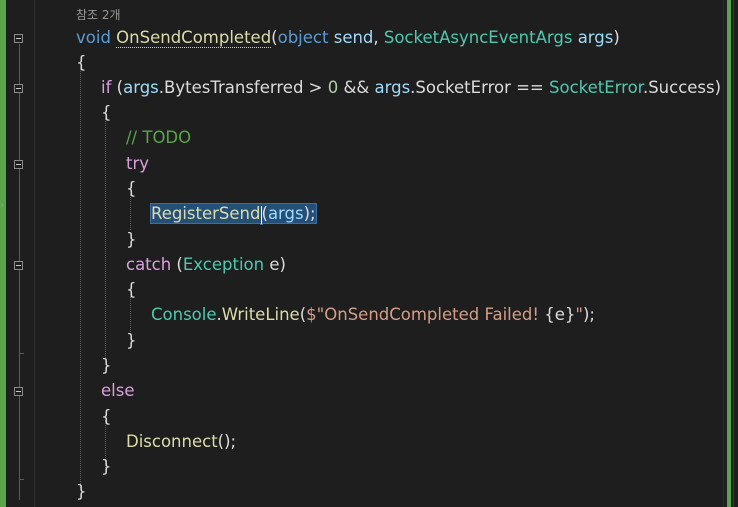  I want to click on codelens-references: 참조 2개, so click(98, 15).